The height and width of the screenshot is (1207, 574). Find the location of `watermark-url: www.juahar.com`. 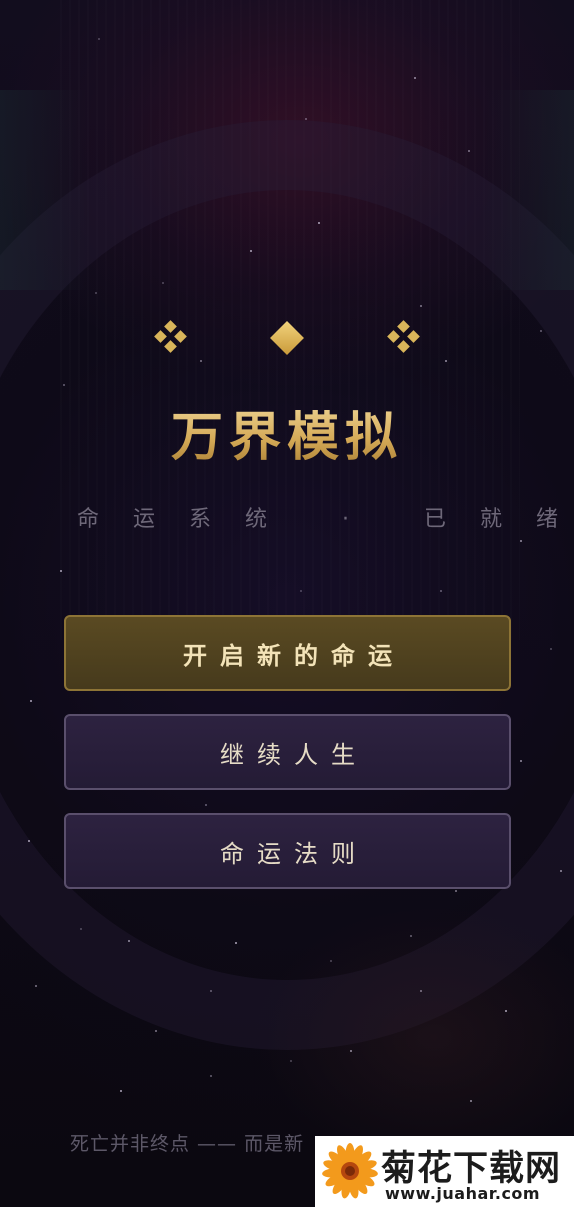

watermark-url: www.juahar.com is located at coordinates (463, 1193).